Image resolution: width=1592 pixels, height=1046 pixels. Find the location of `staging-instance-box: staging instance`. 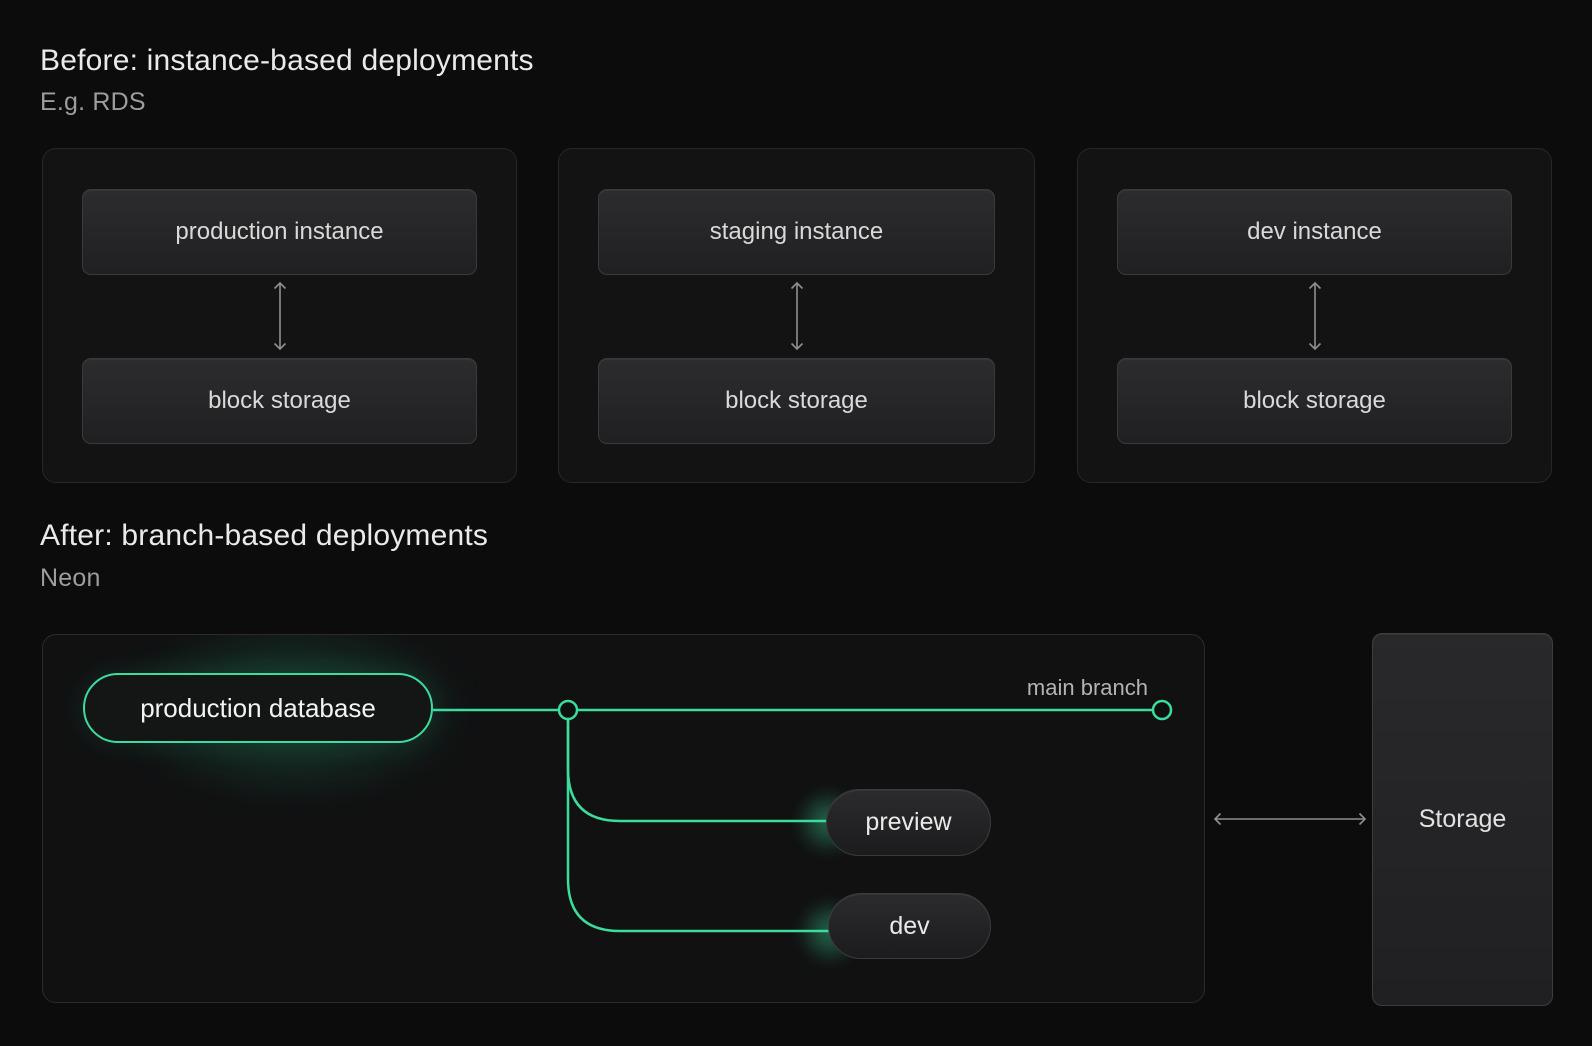

staging-instance-box: staging instance is located at coordinates (796, 232).